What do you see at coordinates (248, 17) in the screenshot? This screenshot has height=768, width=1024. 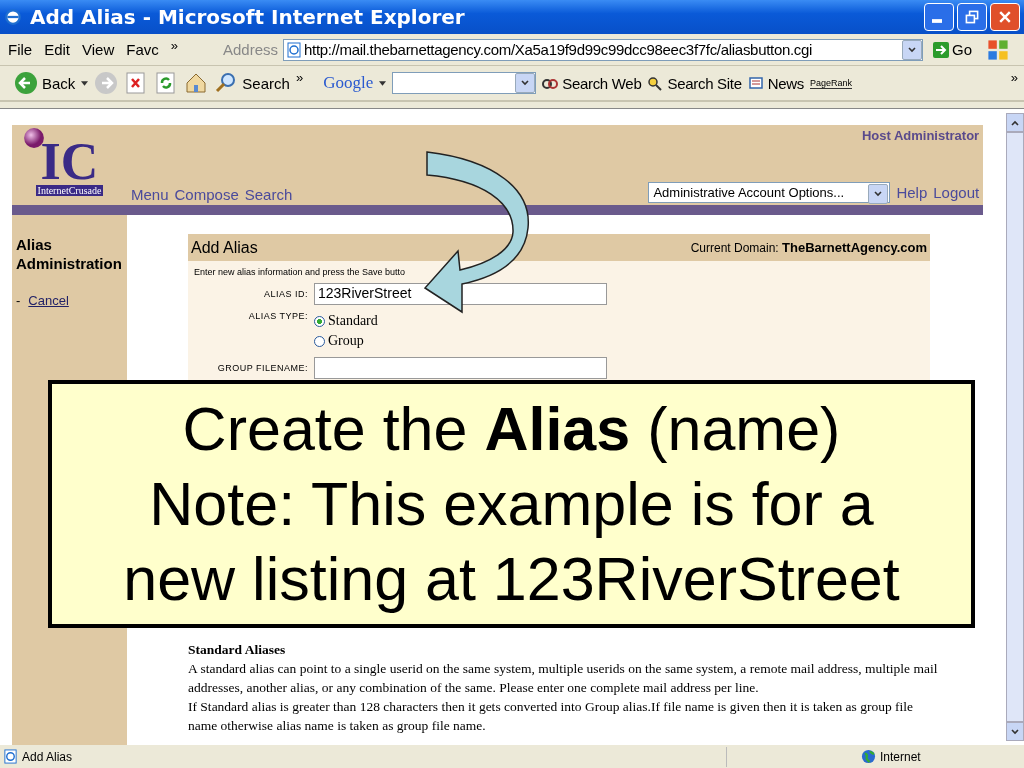 I see `window-title: Add Alias - Microsoft Internet Explorer` at bounding box center [248, 17].